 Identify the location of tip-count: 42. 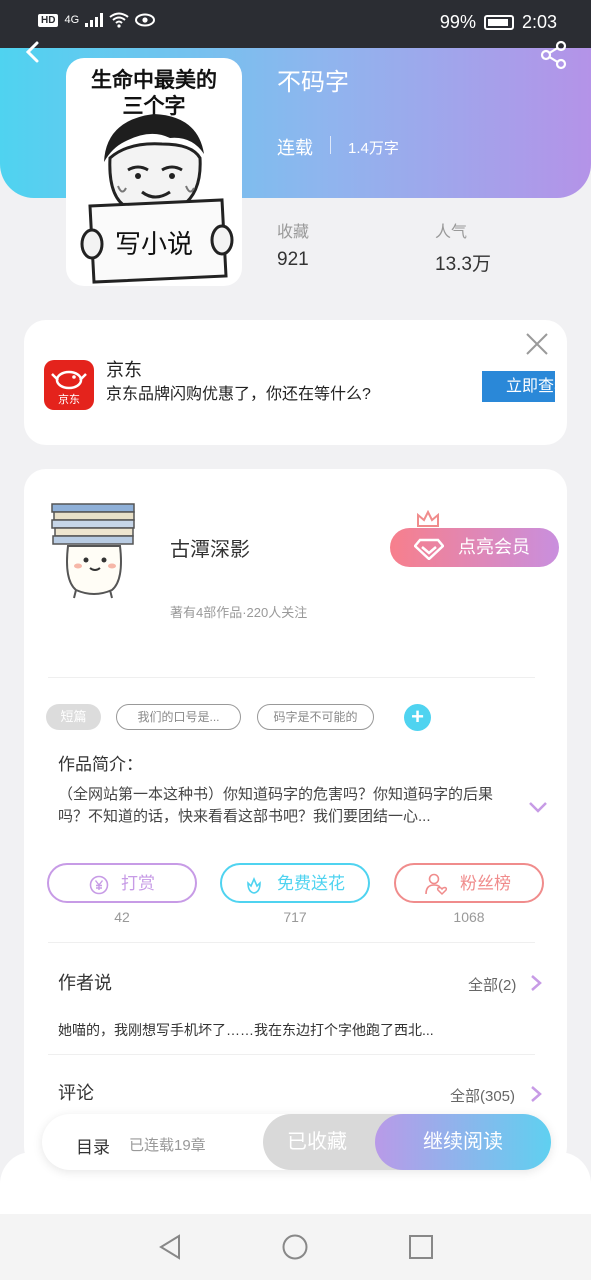
(122, 917).